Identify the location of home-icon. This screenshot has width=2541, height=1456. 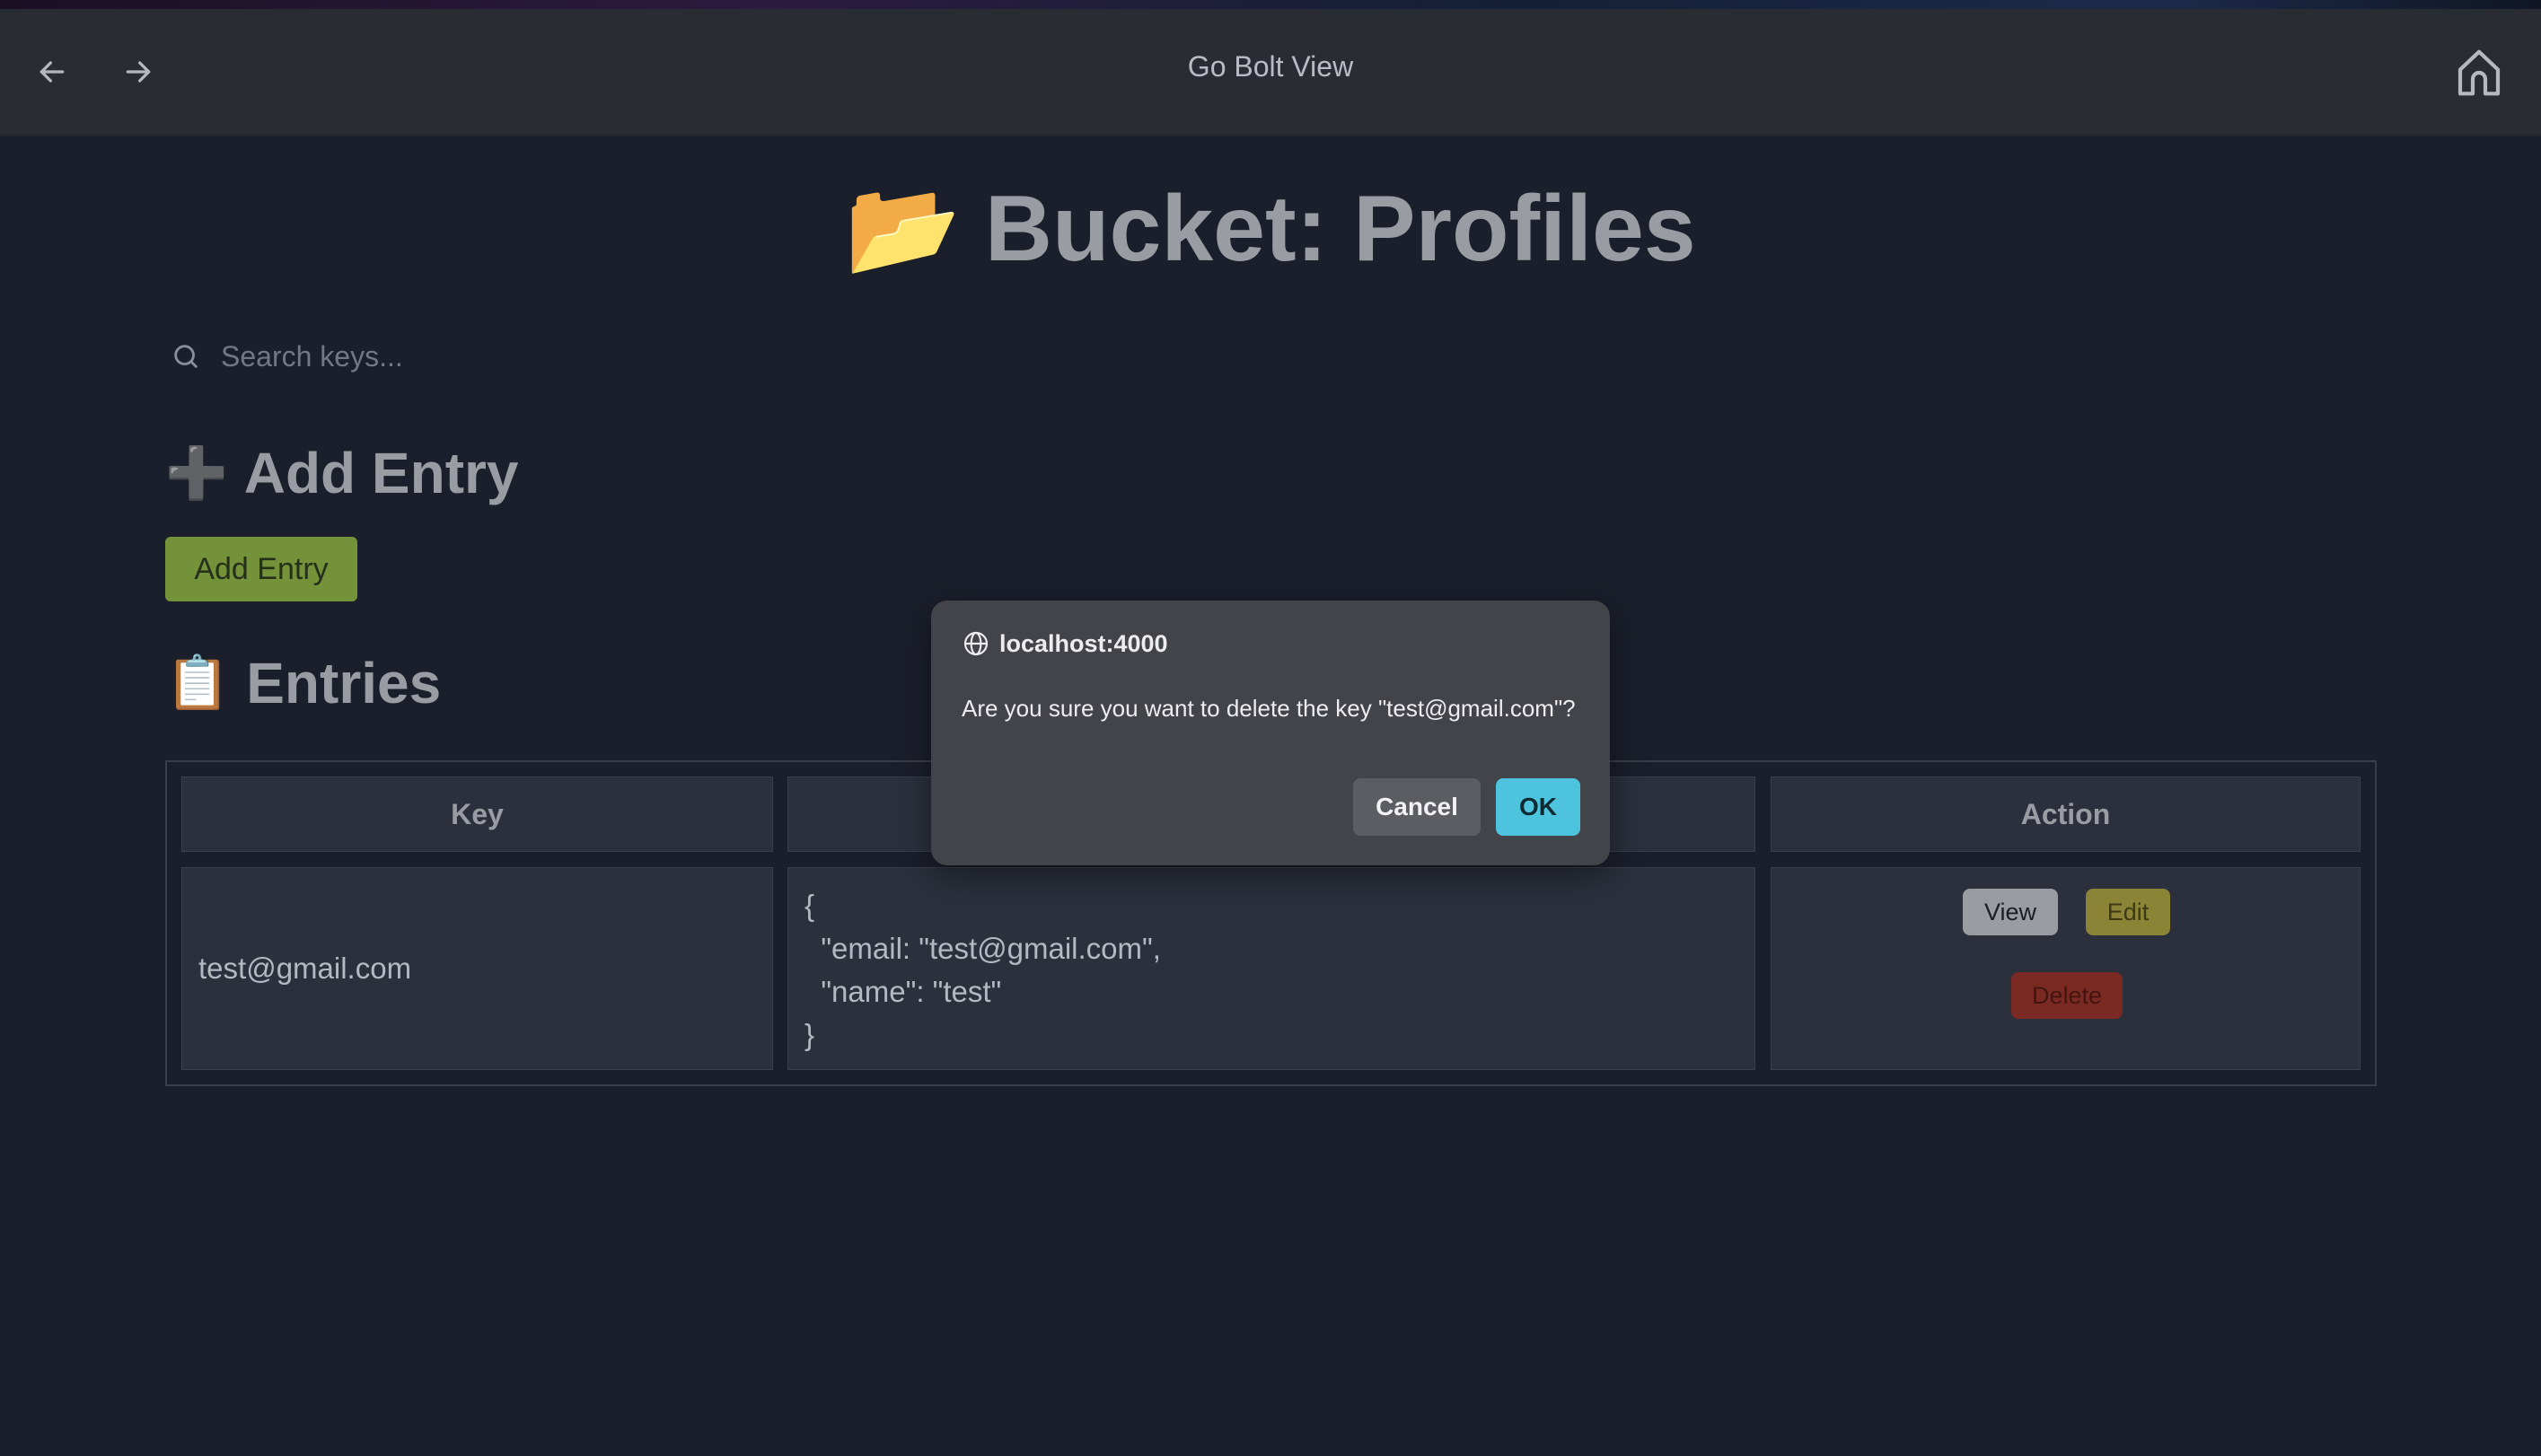
(2479, 72).